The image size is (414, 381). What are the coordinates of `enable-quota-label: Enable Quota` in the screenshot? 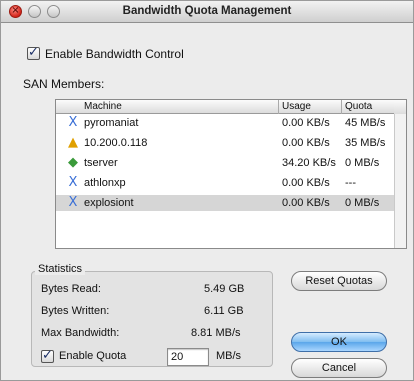 It's located at (93, 356).